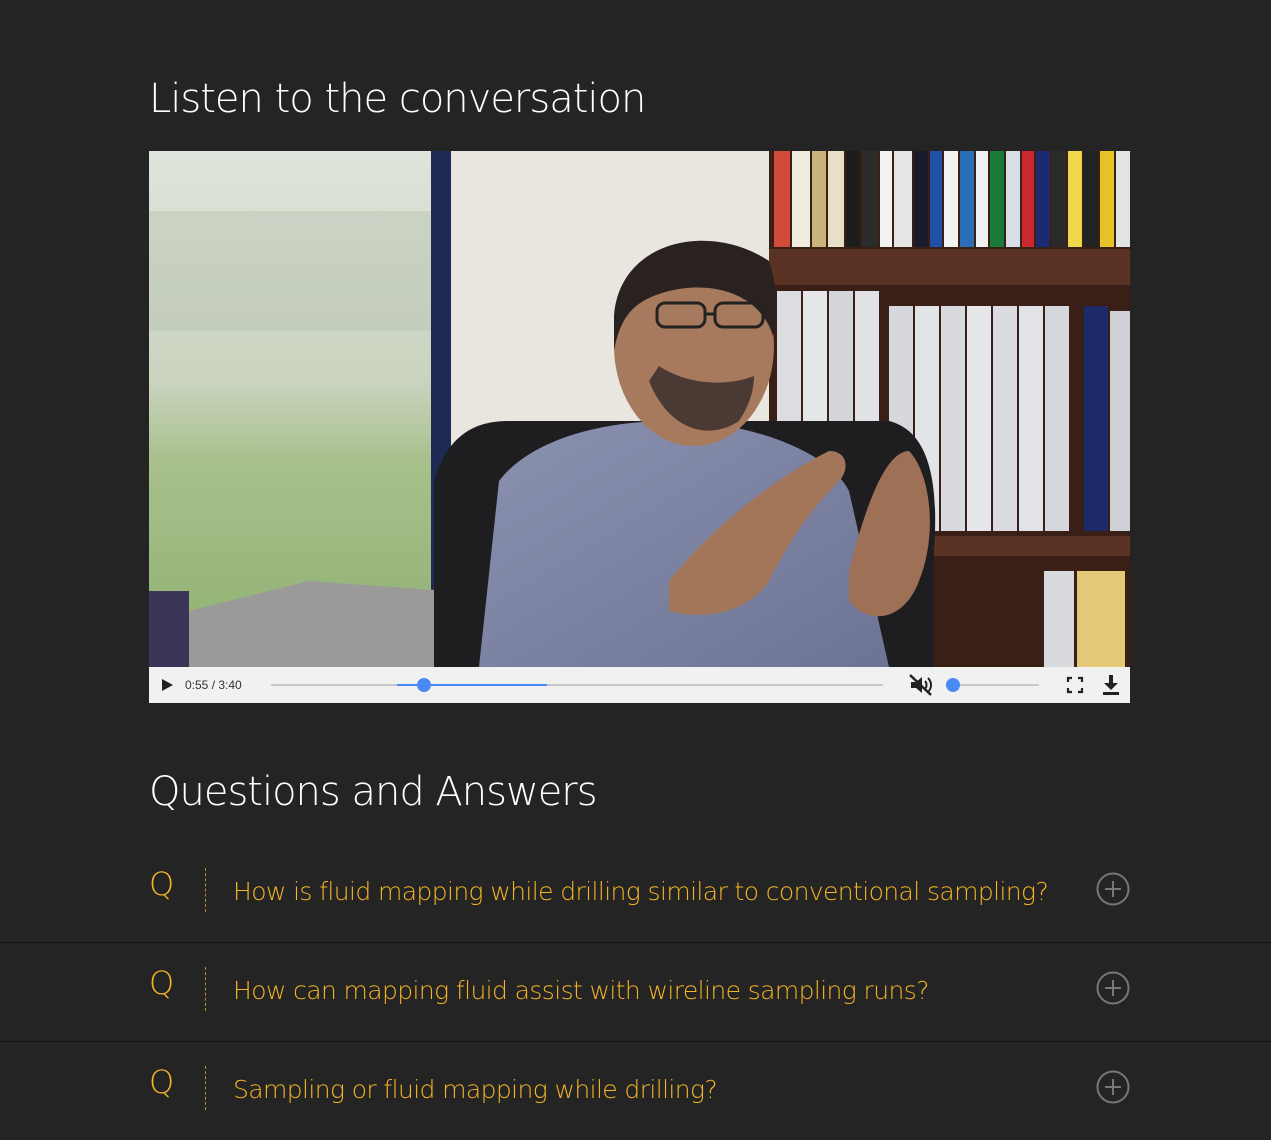 This screenshot has width=1271, height=1140. What do you see at coordinates (953, 685) in the screenshot?
I see `volume-handle` at bounding box center [953, 685].